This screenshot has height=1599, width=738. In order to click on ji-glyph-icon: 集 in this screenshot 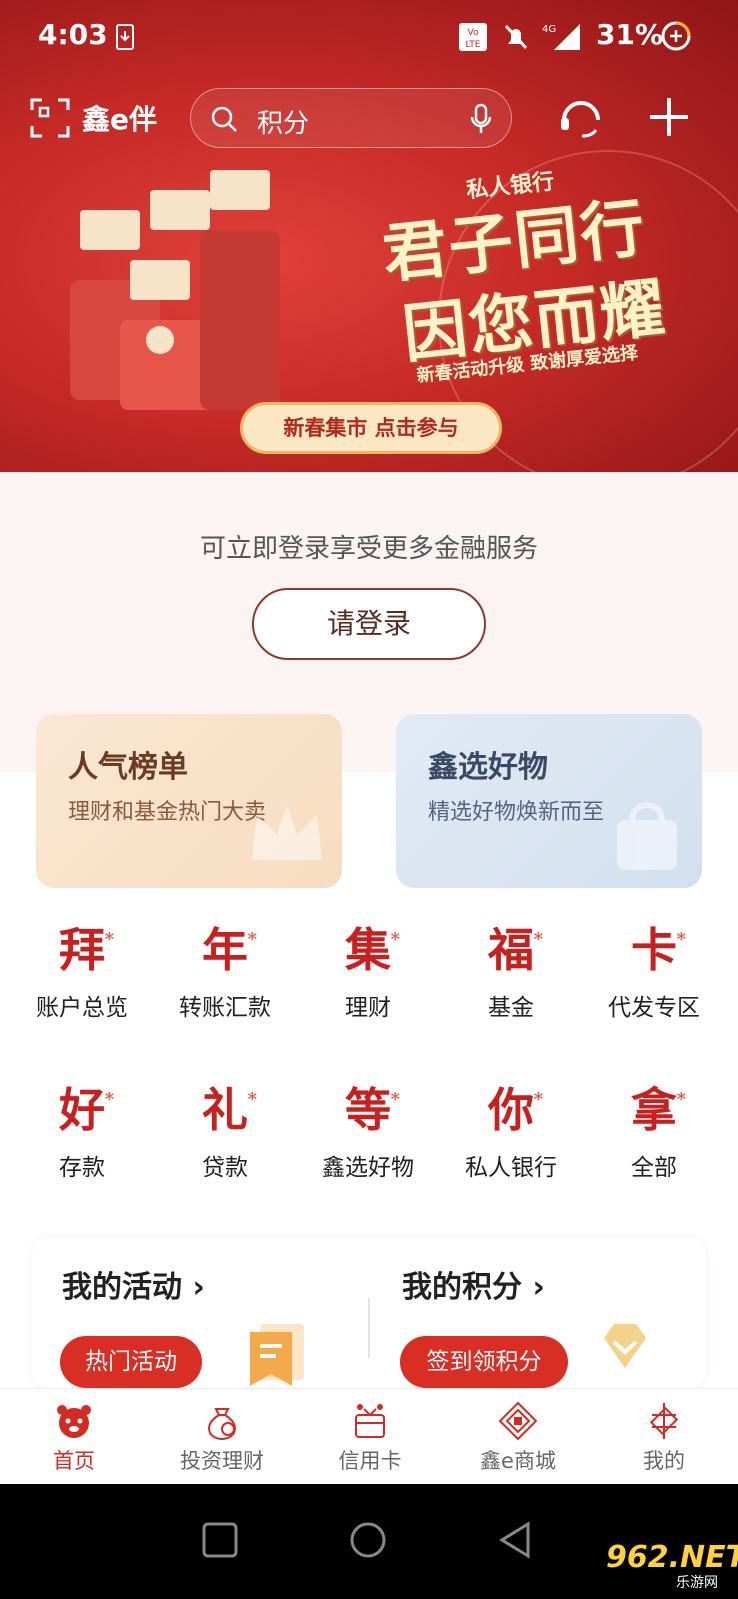, I will do `click(369, 945)`.